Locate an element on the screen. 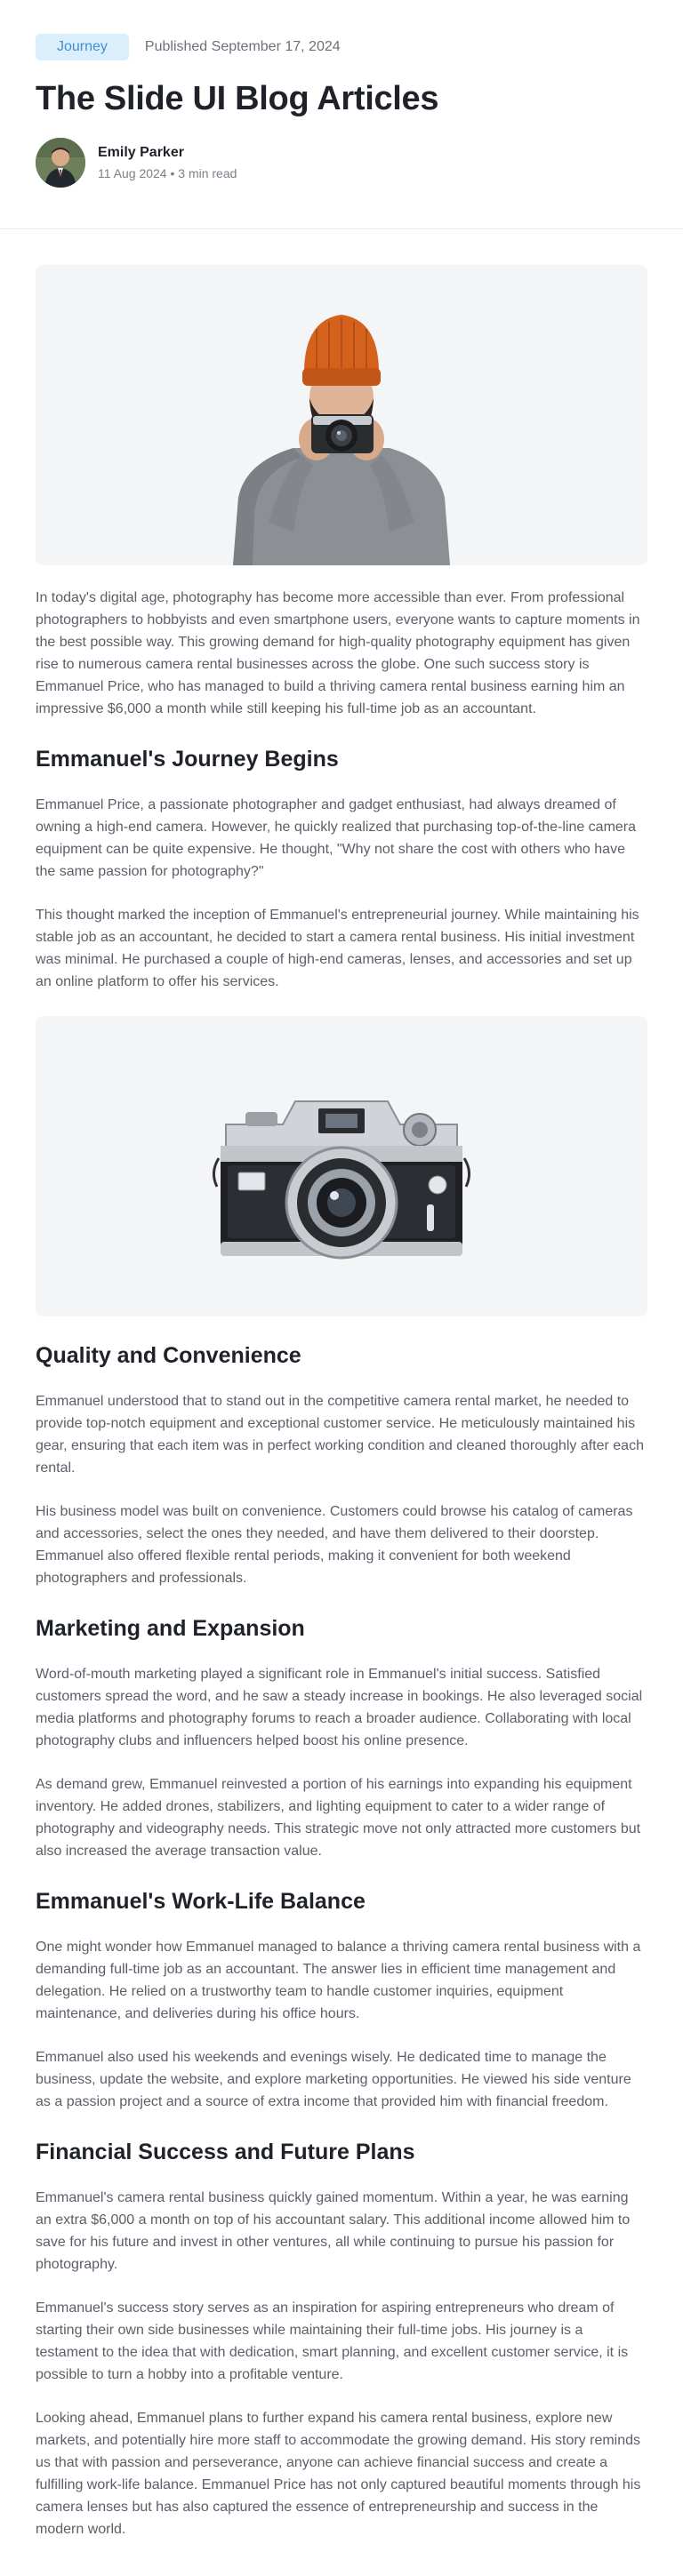 The image size is (683, 2576). author-info: Emily Parker 11 Aug 2024 • 3 min read is located at coordinates (167, 162).